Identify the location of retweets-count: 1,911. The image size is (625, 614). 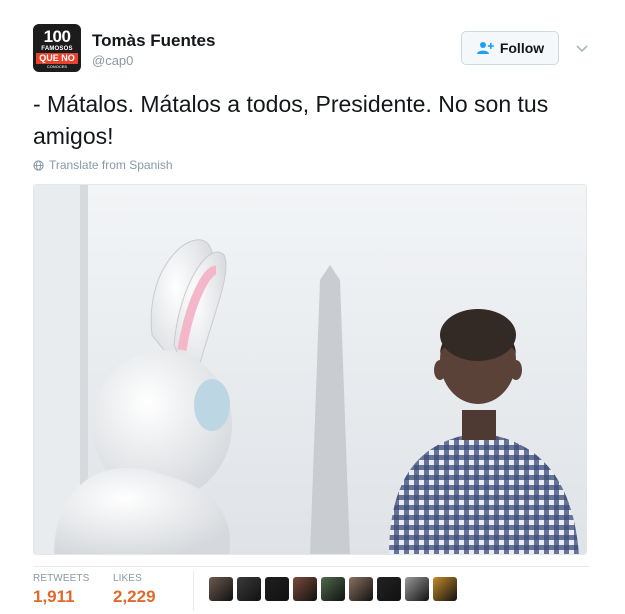
(54, 596).